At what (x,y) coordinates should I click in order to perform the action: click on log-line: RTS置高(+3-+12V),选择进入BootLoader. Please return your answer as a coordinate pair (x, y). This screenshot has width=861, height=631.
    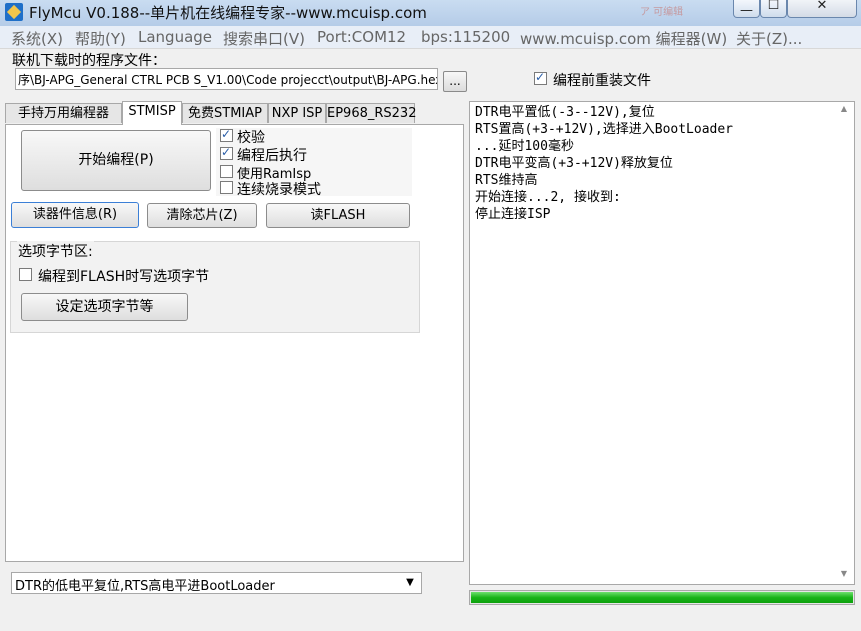
    Looking at the image, I should click on (604, 129).